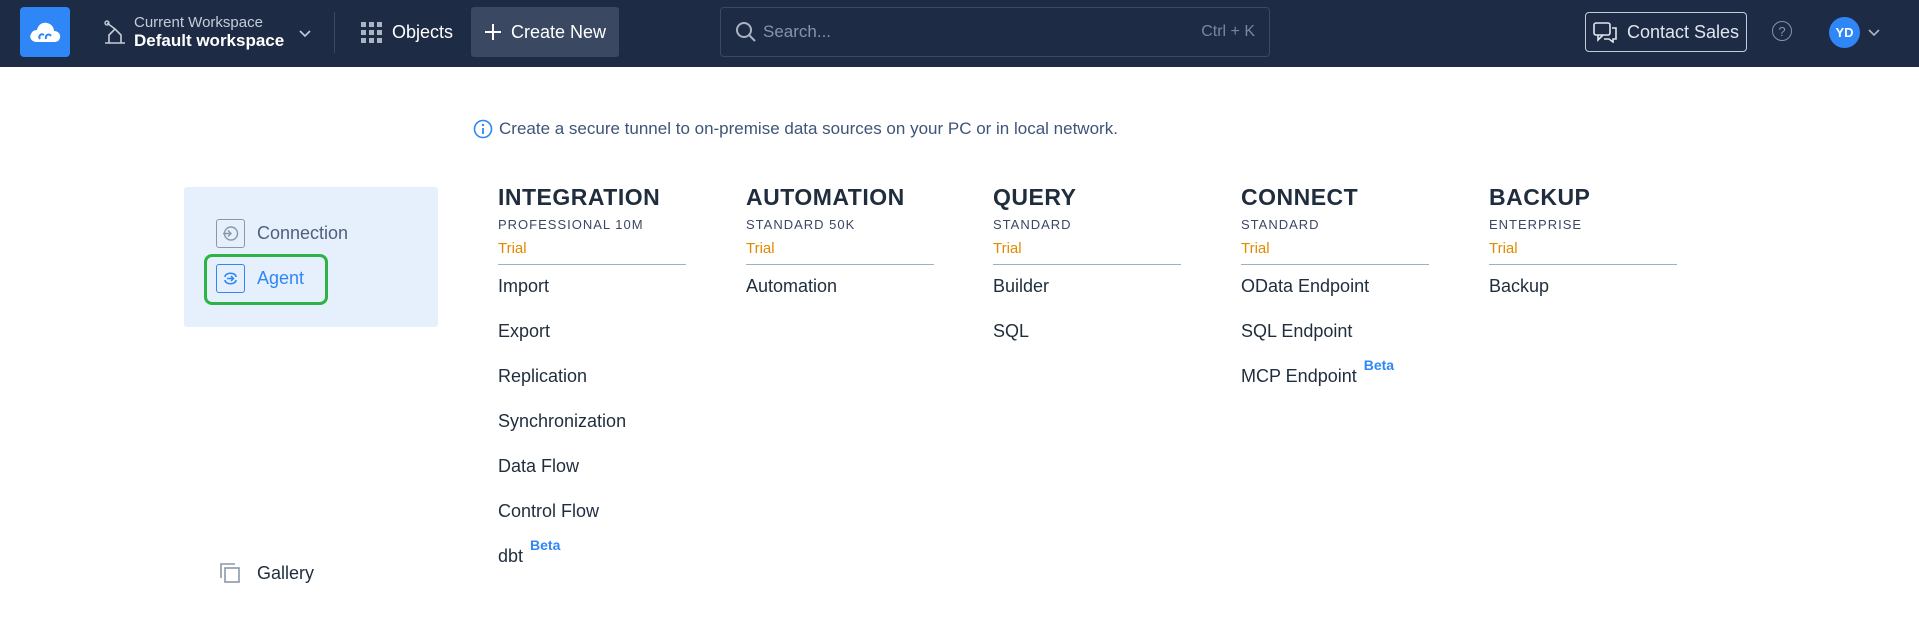 The image size is (1919, 634). I want to click on item-label: dbt, so click(511, 556).